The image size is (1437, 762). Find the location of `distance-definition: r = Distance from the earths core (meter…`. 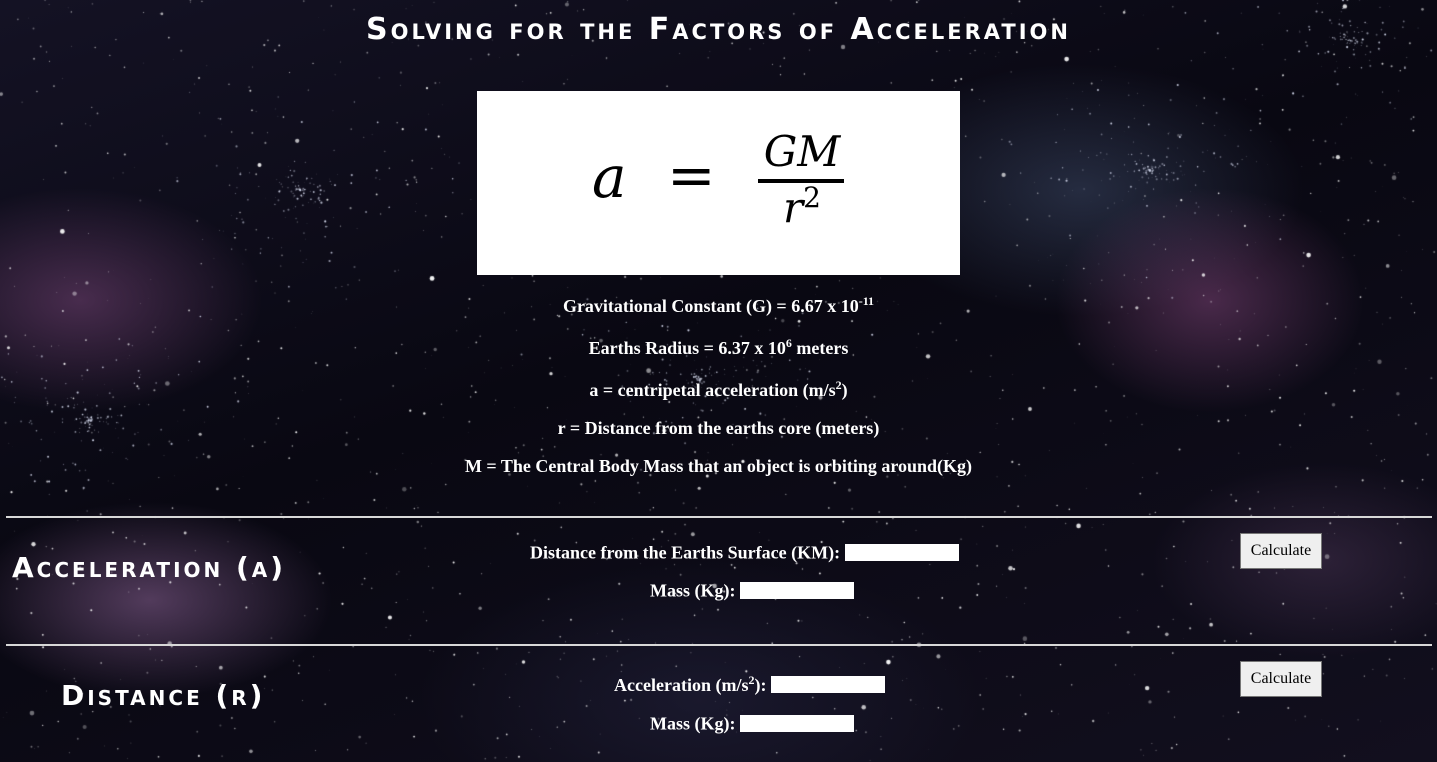

distance-definition: r = Distance from the earths core (meter… is located at coordinates (718, 428).